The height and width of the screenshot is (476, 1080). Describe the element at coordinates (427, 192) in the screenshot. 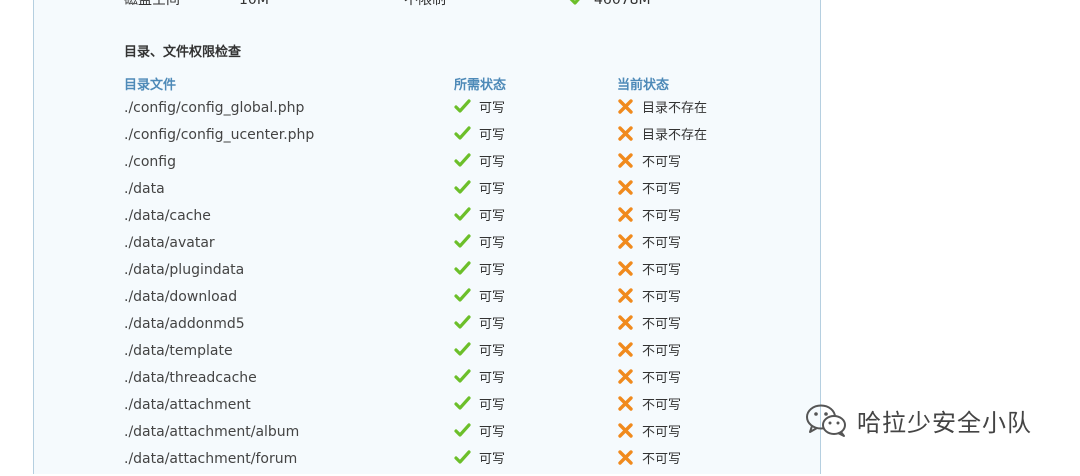

I see `permission-row: ./data 可写 不可写` at that location.